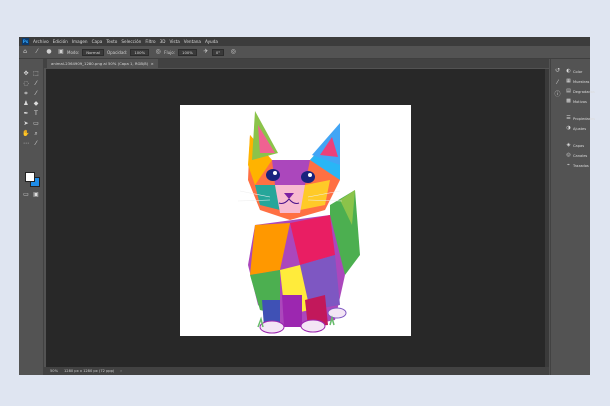 Image resolution: width=610 pixels, height=406 pixels. Describe the element at coordinates (577, 165) in the screenshot. I see `panel-paths: ⌁ Trazados` at that location.